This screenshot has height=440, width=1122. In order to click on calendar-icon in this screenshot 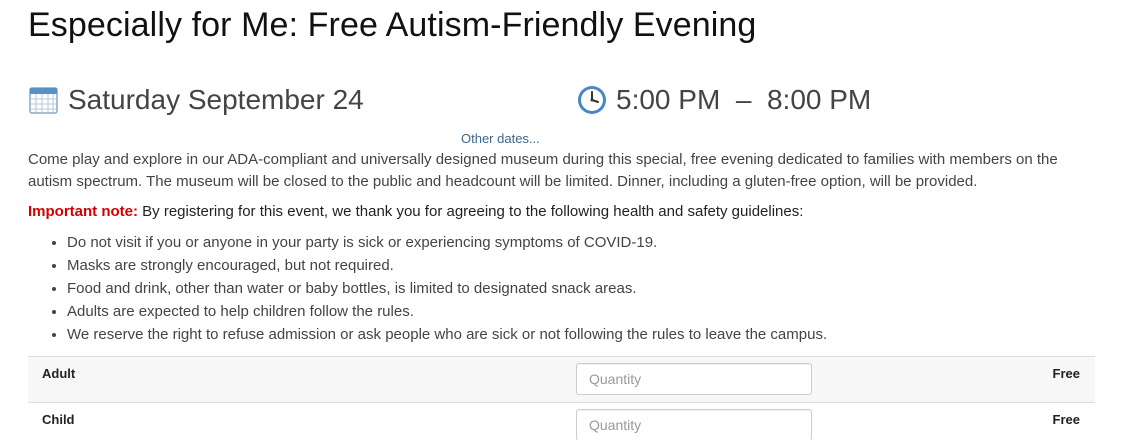, I will do `click(44, 100)`.